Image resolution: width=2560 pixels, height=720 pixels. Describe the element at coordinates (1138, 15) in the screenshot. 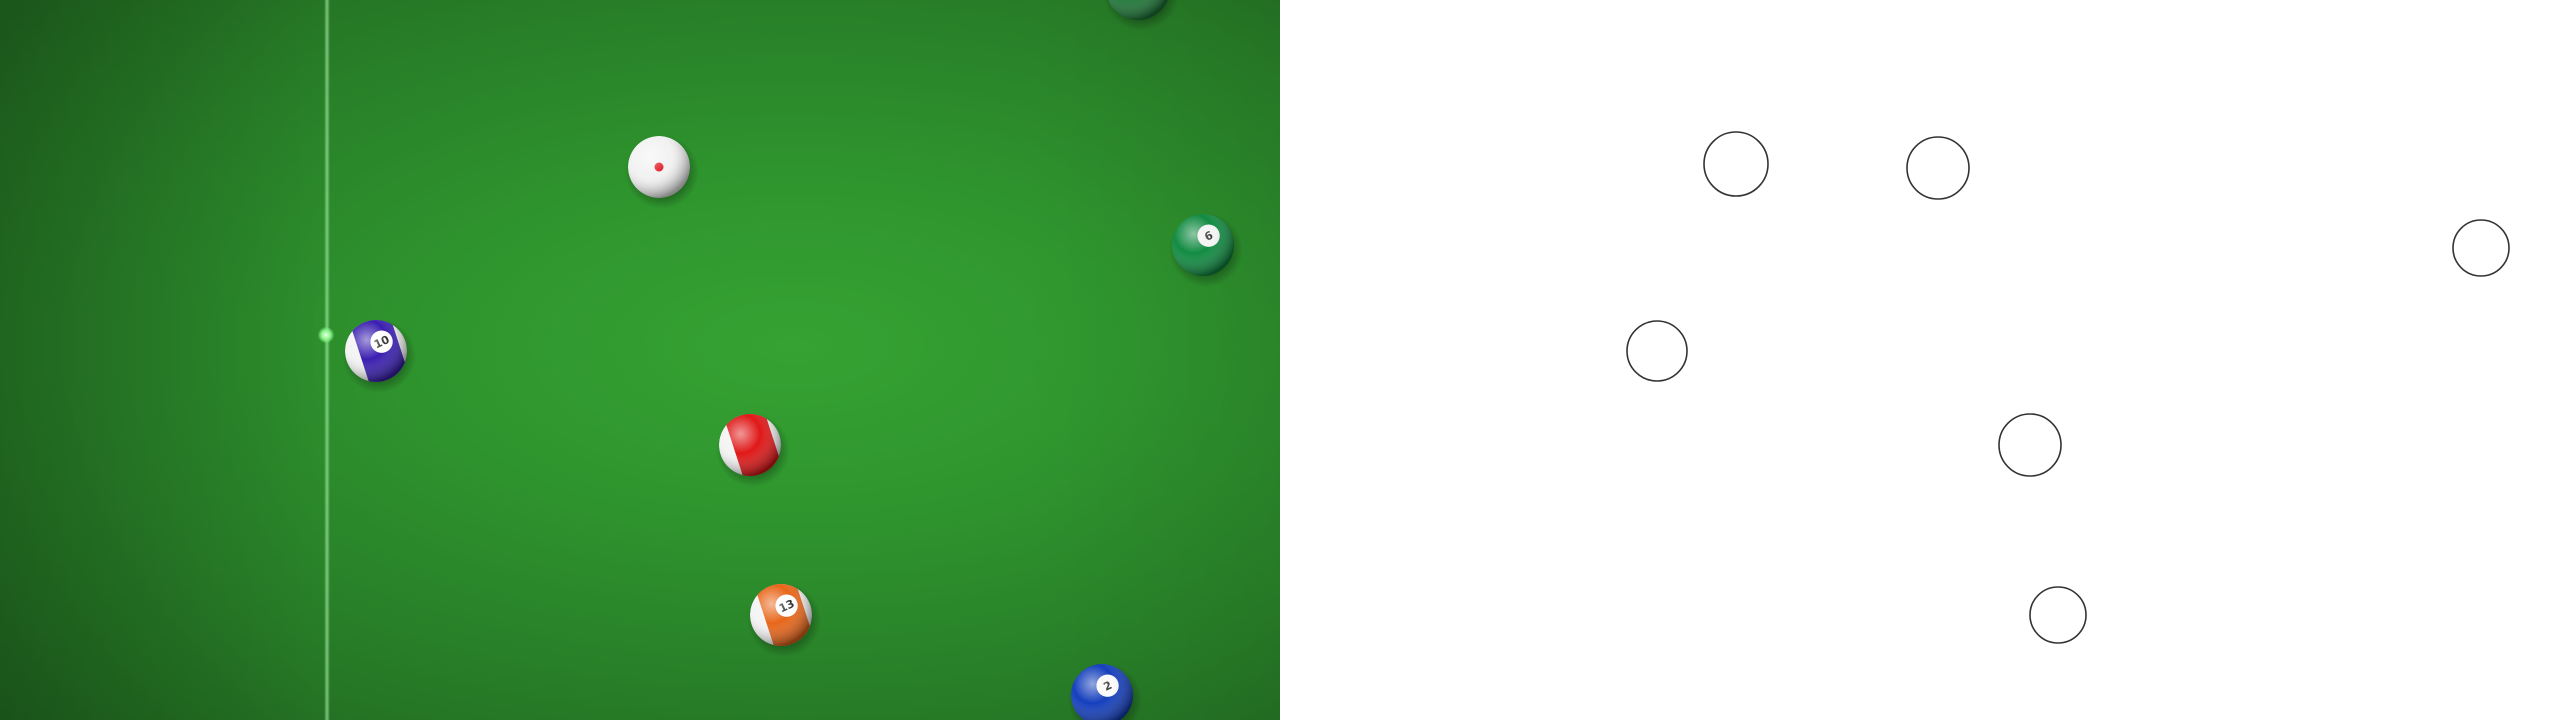

I see `ball-top-edge` at that location.